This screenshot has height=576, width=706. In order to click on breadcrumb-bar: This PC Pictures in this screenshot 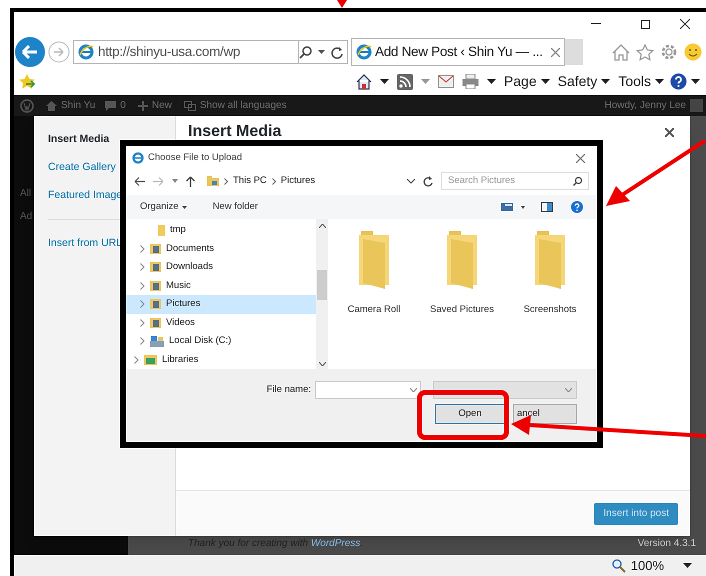, I will do `click(301, 181)`.